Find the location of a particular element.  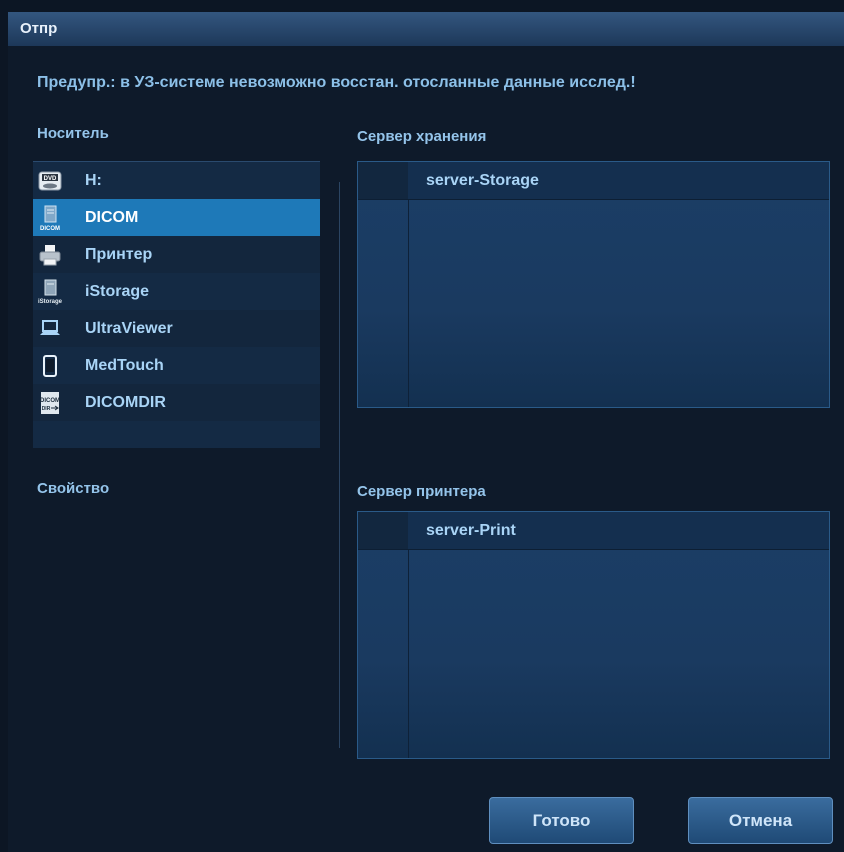

media-item-label: Принтер is located at coordinates (119, 254).